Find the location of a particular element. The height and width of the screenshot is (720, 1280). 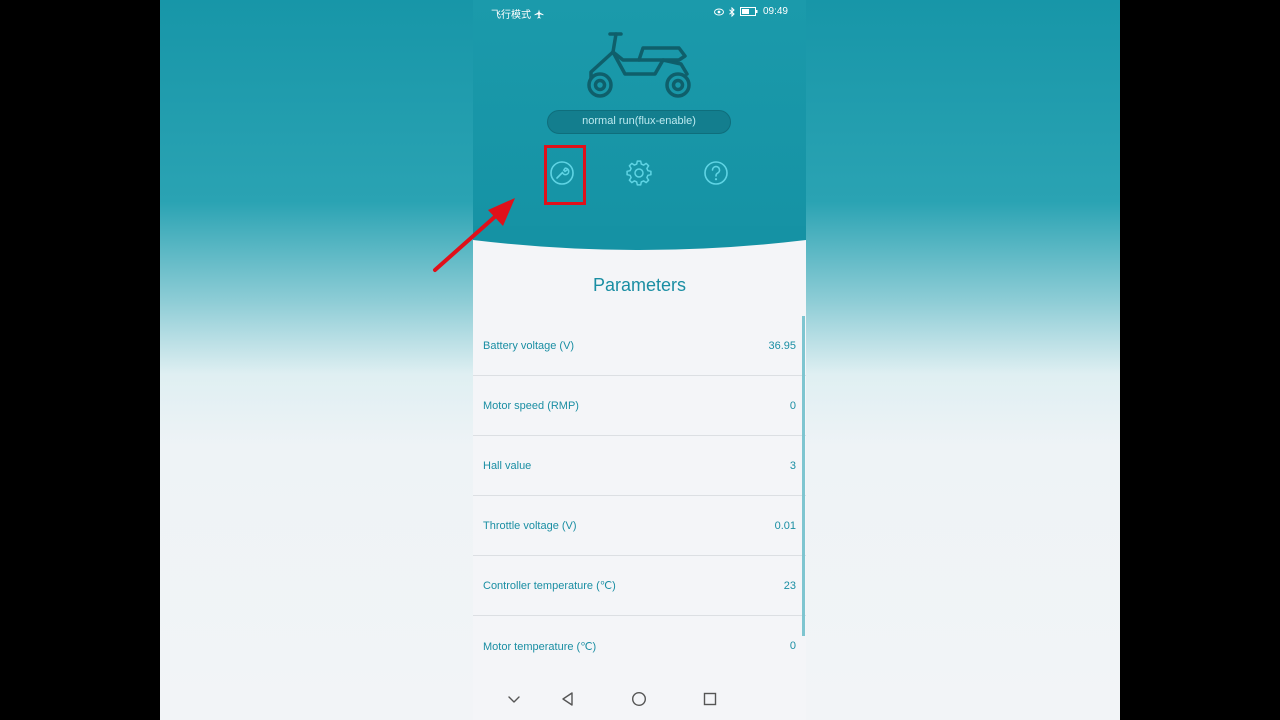

param-row-battery-voltage: Battery voltage (V) 36.95 is located at coordinates (639, 346).